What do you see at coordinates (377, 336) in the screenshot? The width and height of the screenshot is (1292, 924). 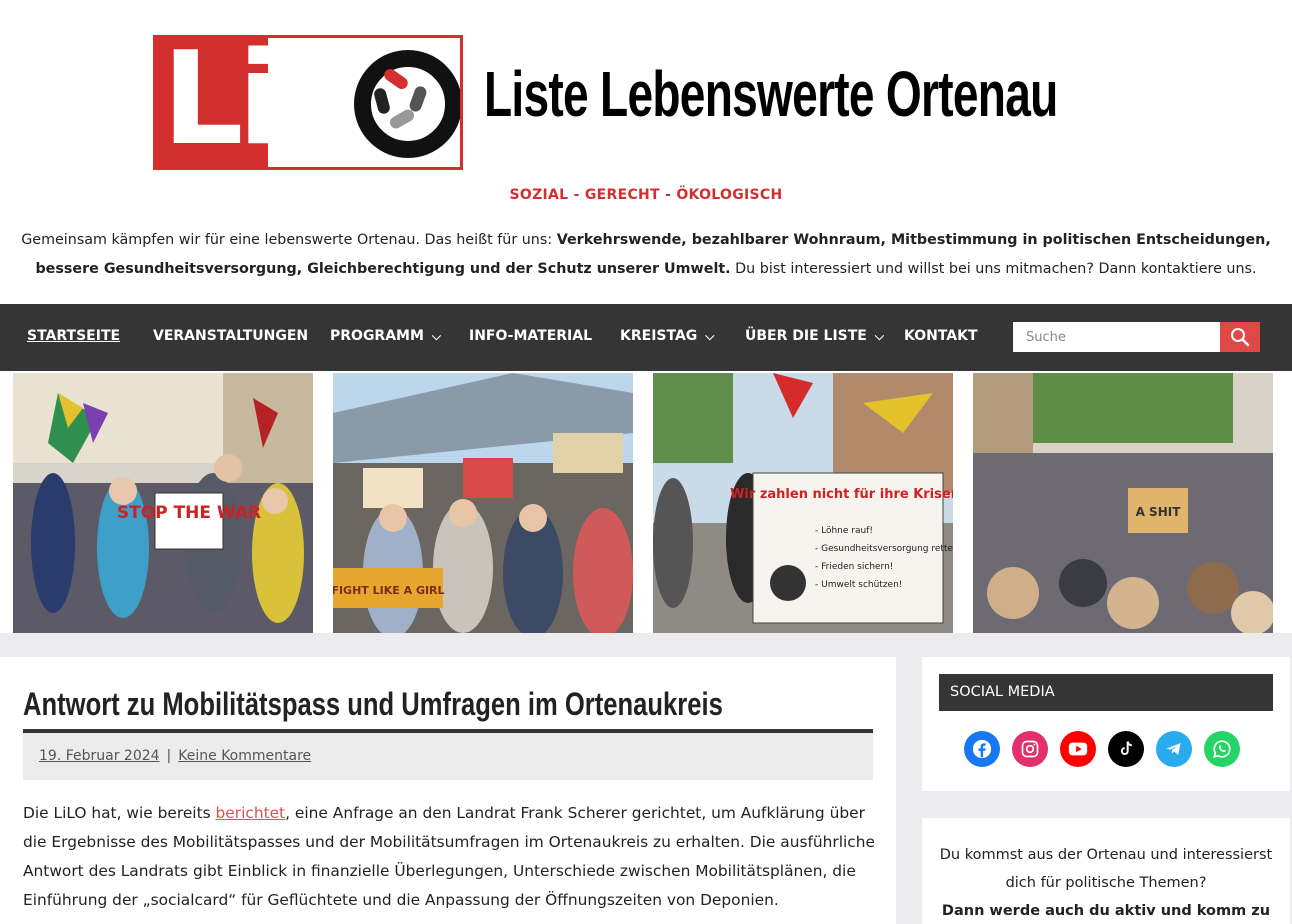 I see `nav-item-label: PROGRAMM` at bounding box center [377, 336].